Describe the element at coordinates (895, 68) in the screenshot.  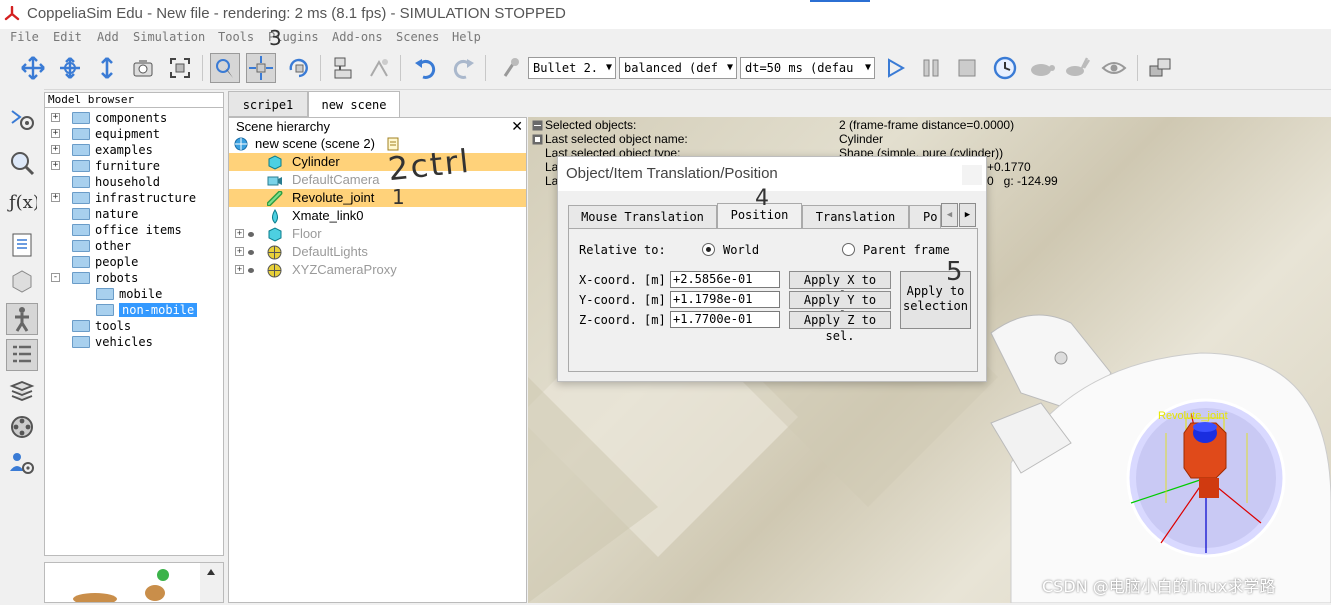
I see `play-icon` at that location.